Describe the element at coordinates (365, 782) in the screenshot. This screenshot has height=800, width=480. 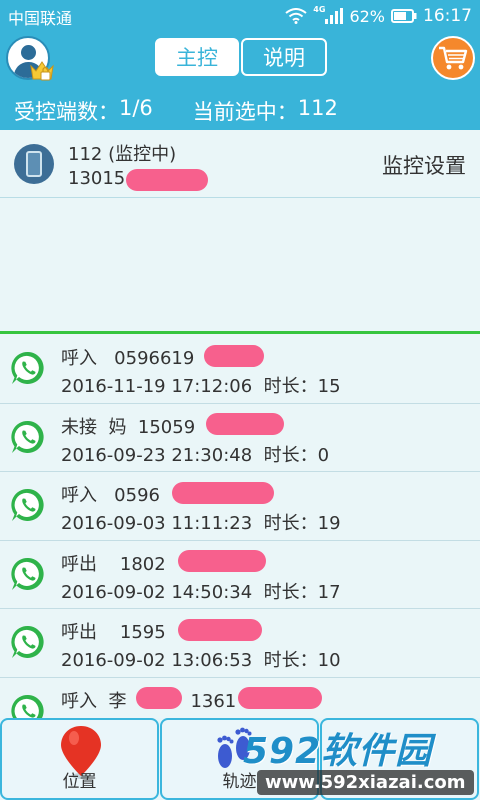
I see `watermark-url: www.592xiazai.com` at that location.